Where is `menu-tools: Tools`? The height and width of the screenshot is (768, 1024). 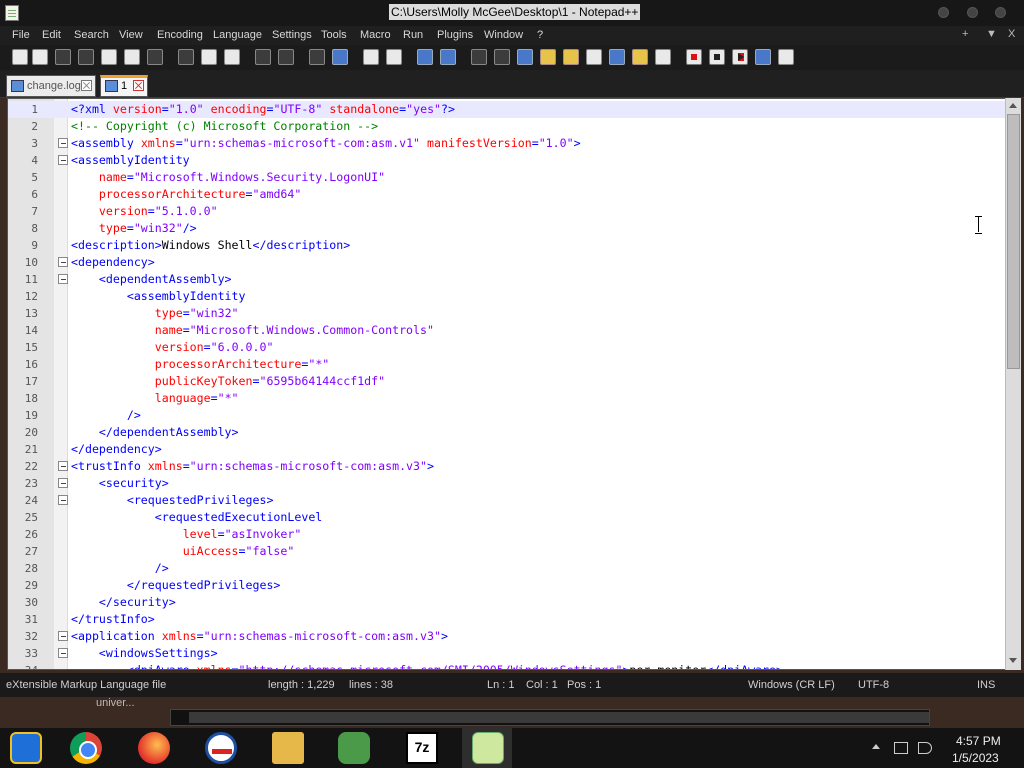 menu-tools: Tools is located at coordinates (334, 35).